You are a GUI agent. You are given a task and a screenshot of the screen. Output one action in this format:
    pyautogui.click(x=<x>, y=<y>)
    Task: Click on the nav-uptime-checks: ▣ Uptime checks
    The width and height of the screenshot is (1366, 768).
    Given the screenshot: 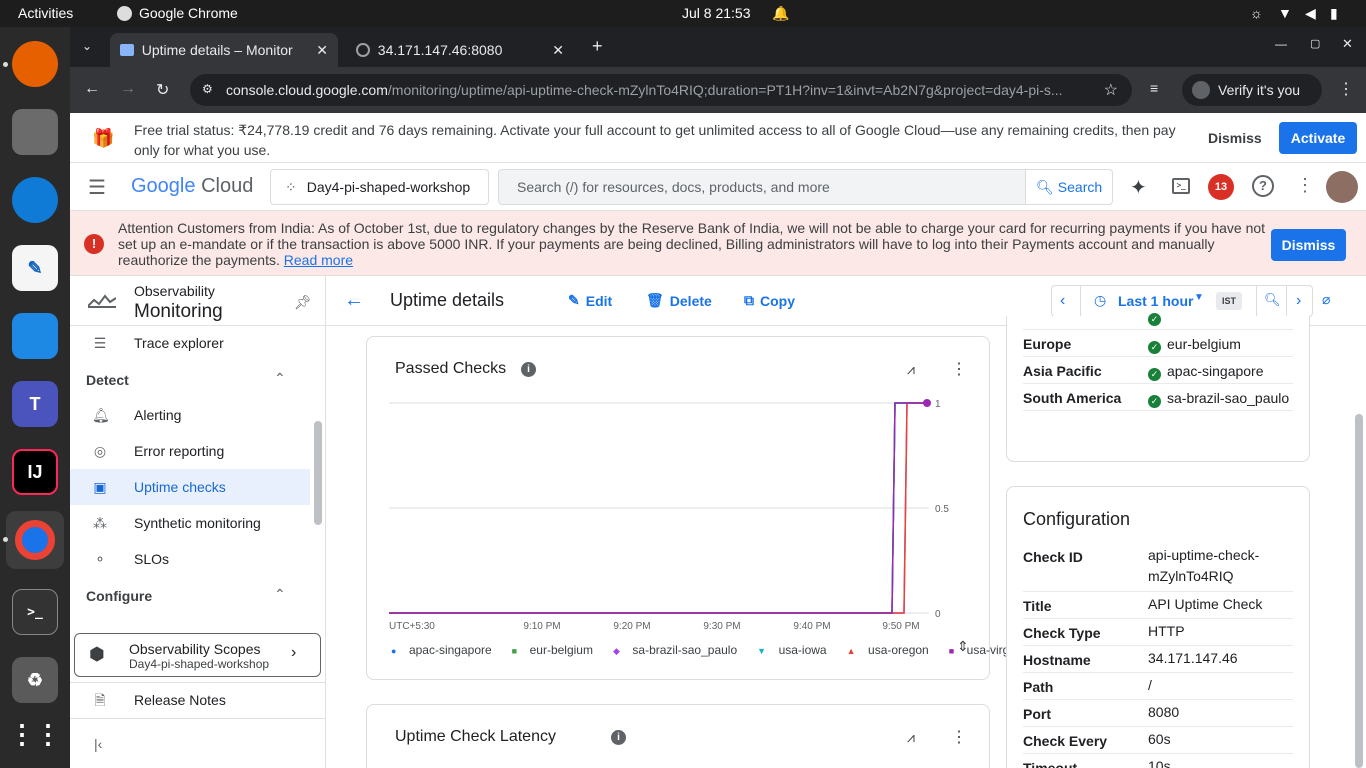 What is the action you would take?
    pyautogui.click(x=190, y=487)
    